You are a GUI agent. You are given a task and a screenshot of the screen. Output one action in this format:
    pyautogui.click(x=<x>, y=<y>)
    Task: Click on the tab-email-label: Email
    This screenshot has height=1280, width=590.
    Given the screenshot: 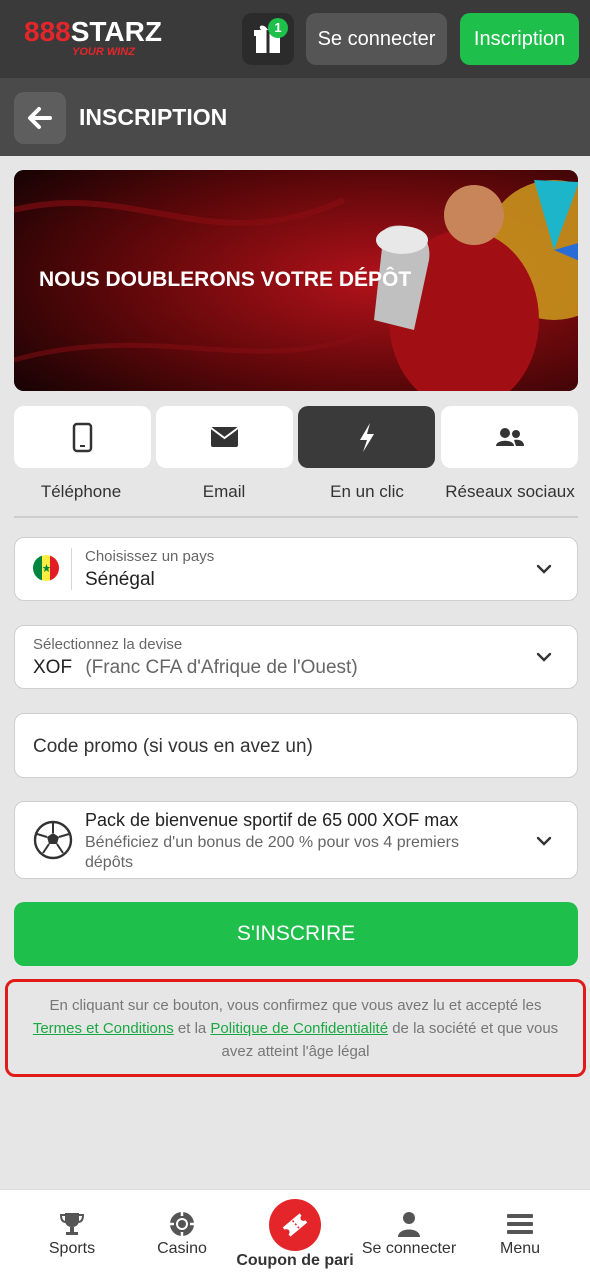 What is the action you would take?
    pyautogui.click(x=224, y=491)
    